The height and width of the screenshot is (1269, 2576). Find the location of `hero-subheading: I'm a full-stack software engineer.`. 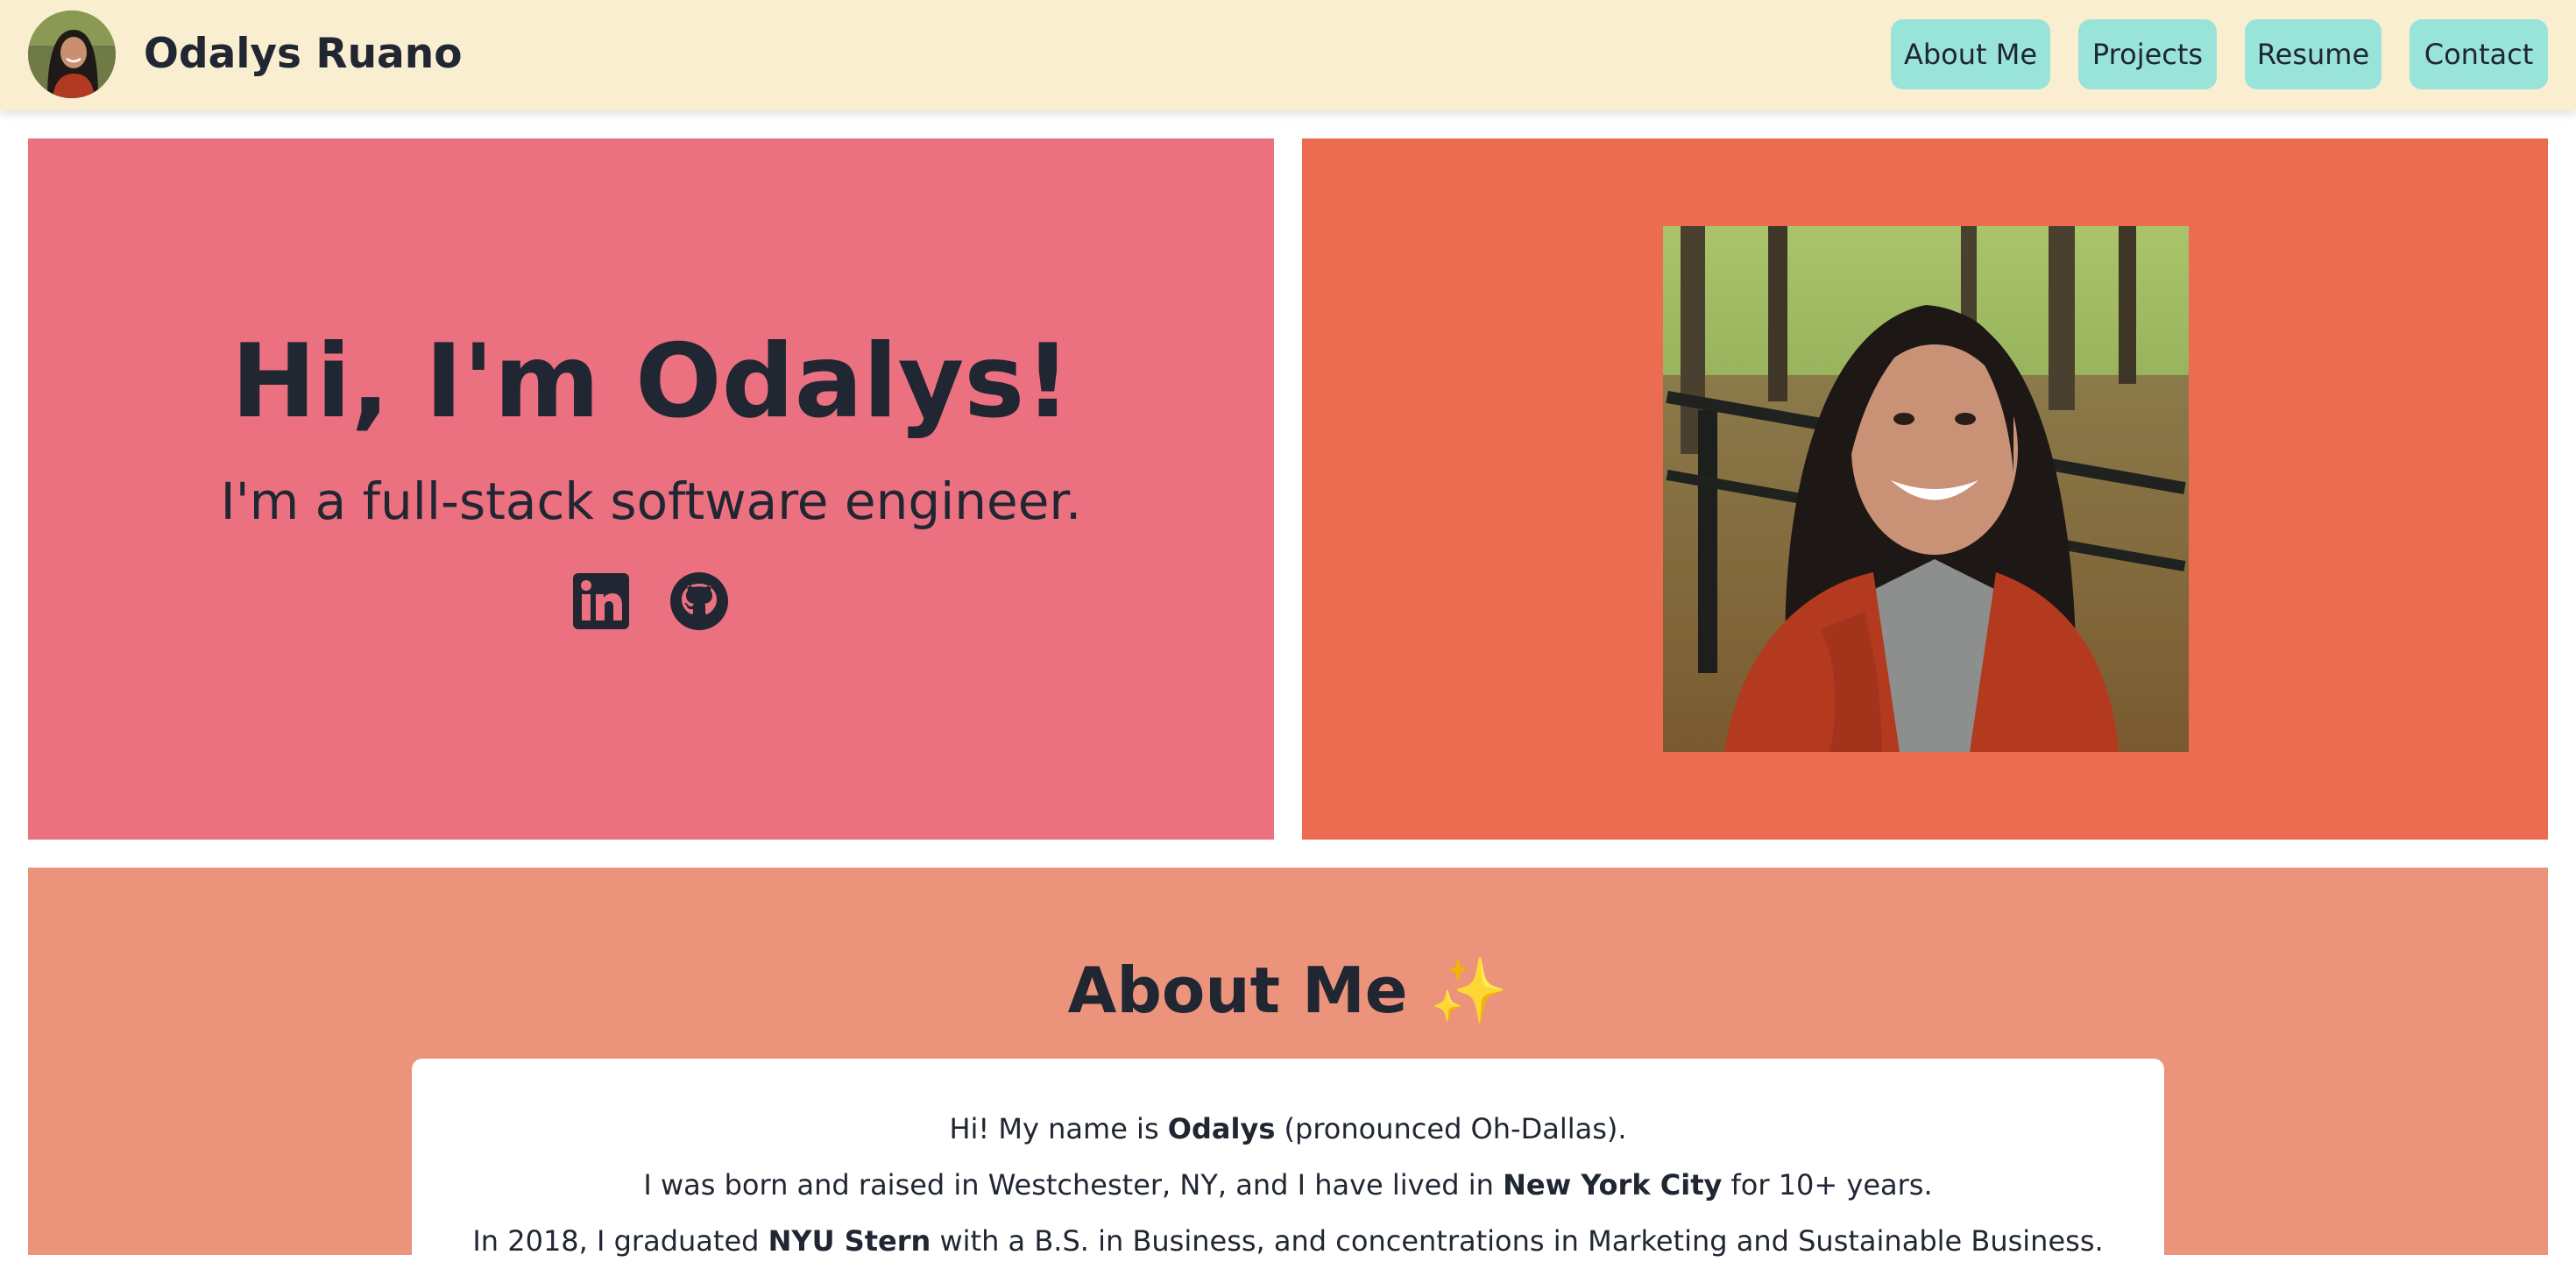

hero-subheading: I'm a full-stack software engineer. is located at coordinates (651, 501).